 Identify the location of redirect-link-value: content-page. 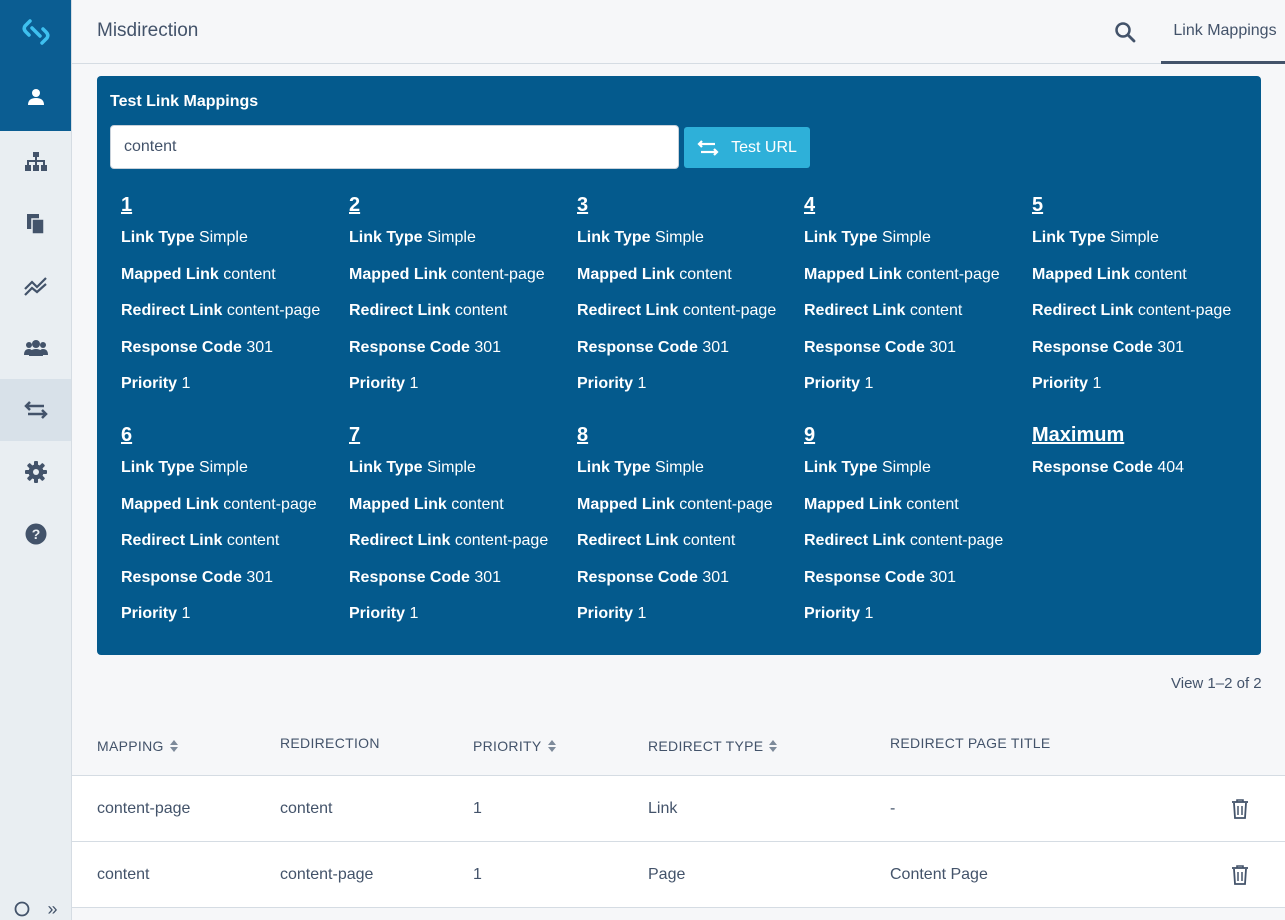
(956, 540).